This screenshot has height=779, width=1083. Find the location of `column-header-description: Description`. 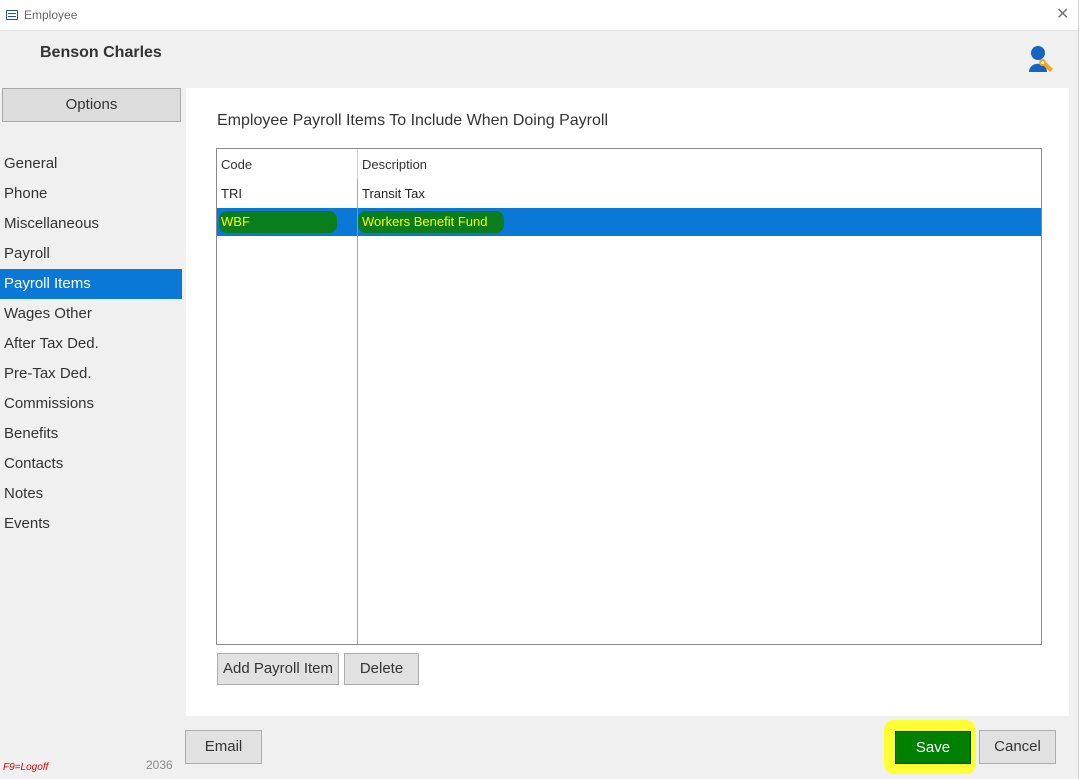

column-header-description: Description is located at coordinates (394, 164).